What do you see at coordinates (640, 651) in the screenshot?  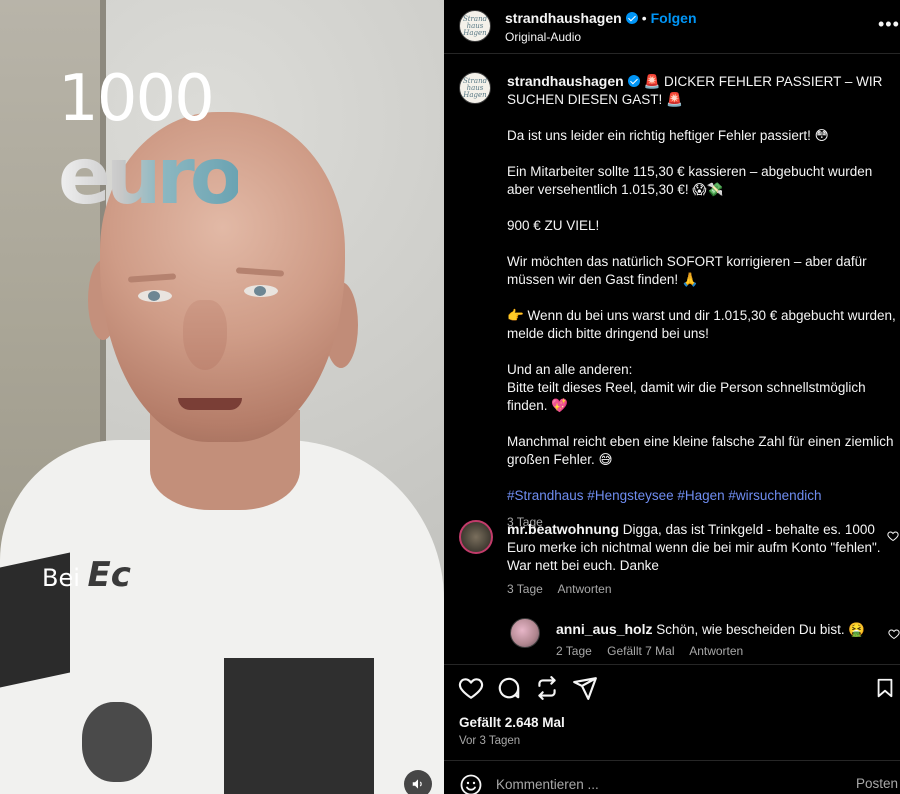 I see `comment-likes: Gefällt 7 Mal` at bounding box center [640, 651].